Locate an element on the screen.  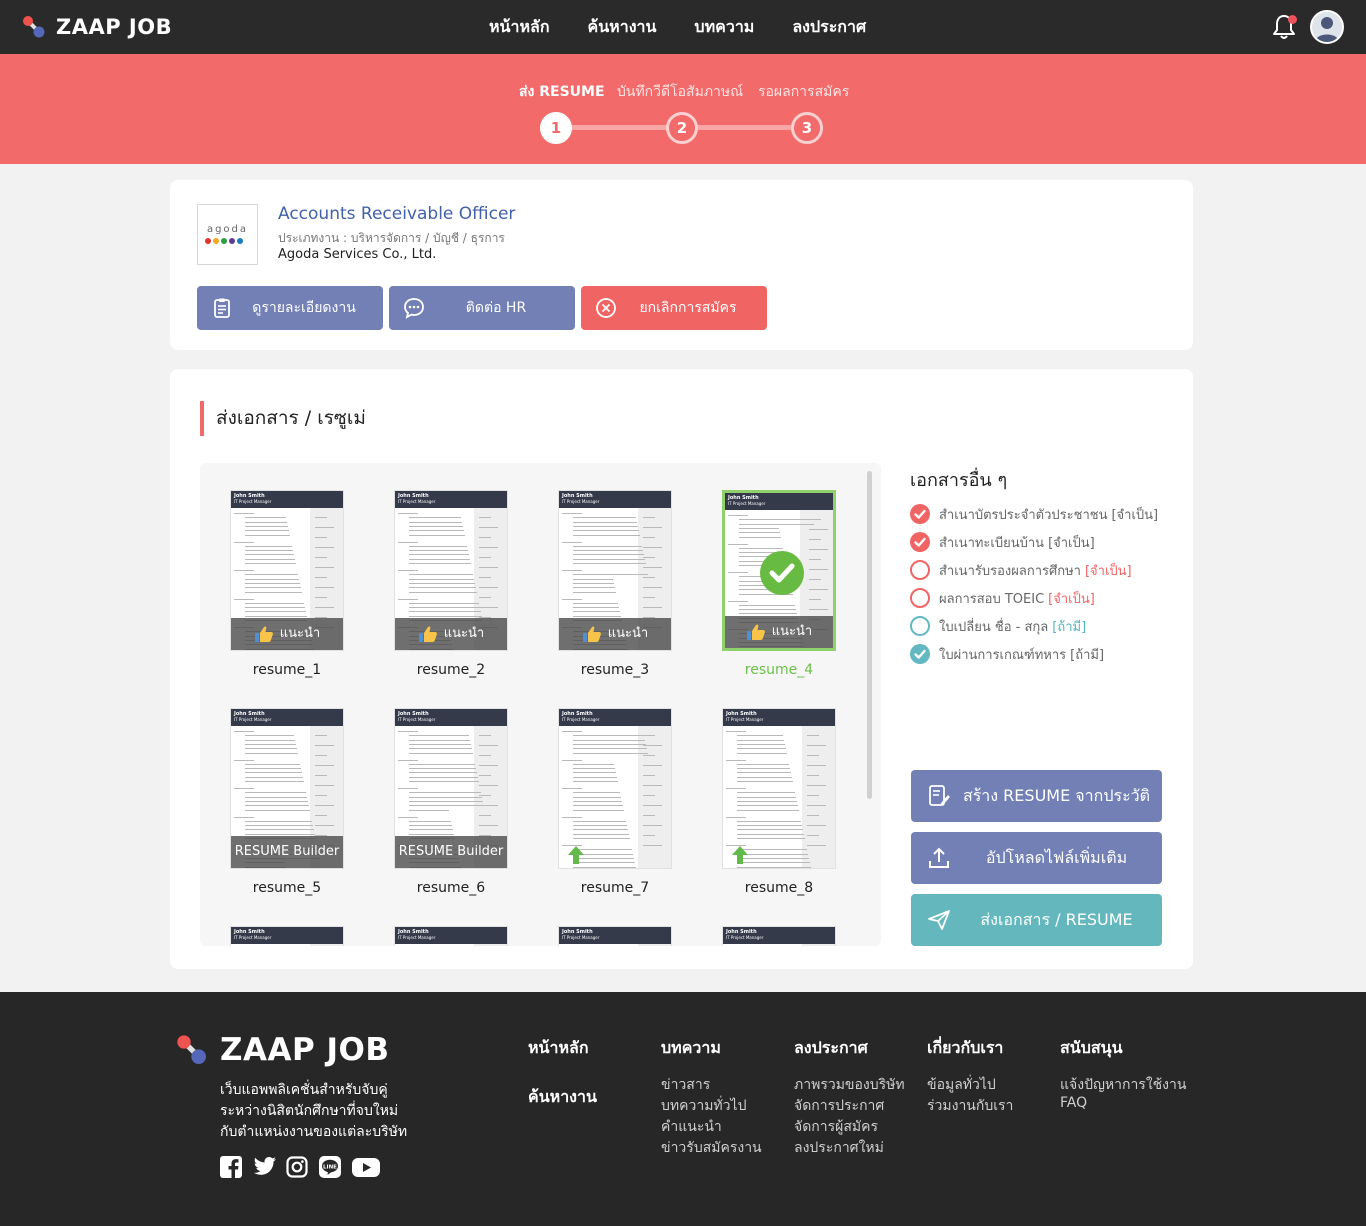
footer-link: ข่าวสาร is located at coordinates (685, 1085).